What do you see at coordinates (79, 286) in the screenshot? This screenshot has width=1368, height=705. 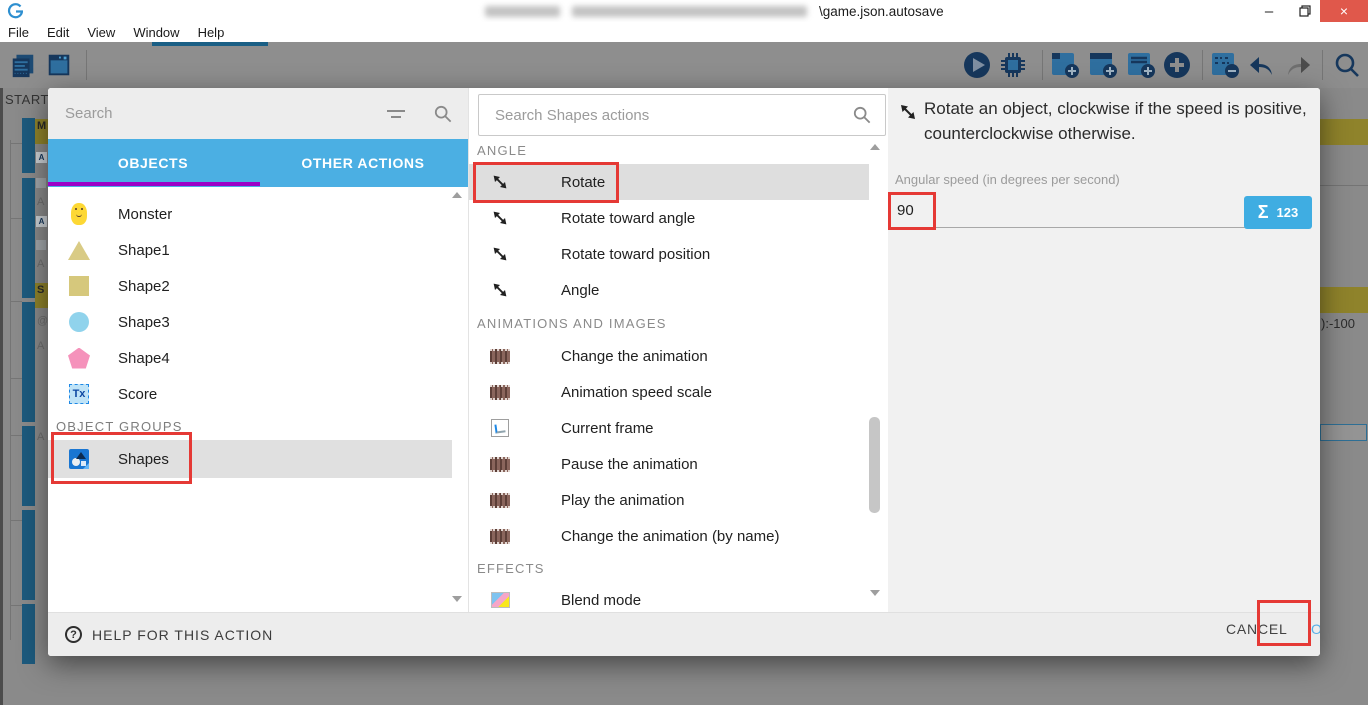 I see `square-icon` at bounding box center [79, 286].